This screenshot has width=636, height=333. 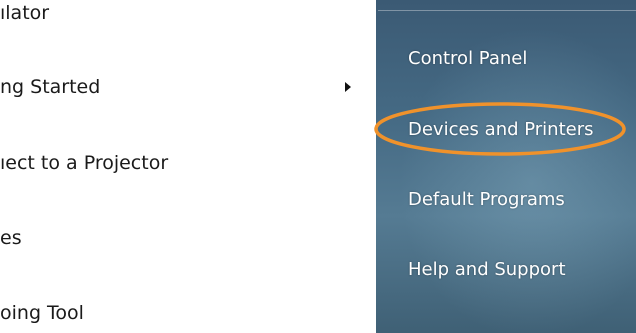 I want to click on program-item-calculator: ılator, so click(x=188, y=16).